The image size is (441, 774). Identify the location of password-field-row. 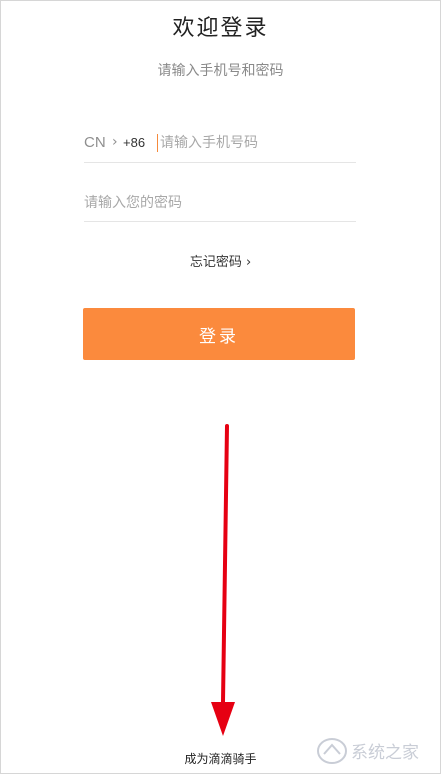
(220, 202).